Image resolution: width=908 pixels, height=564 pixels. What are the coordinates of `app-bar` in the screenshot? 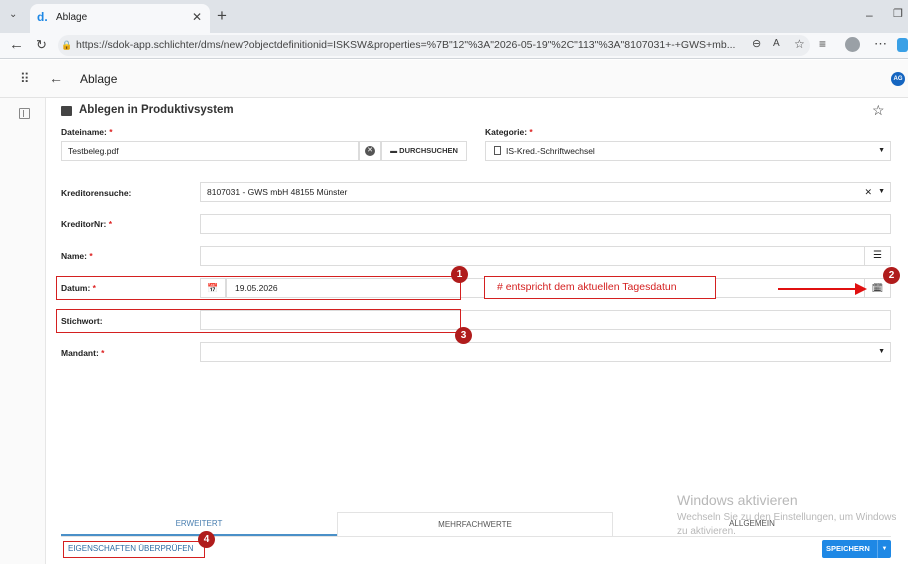 It's located at (454, 79).